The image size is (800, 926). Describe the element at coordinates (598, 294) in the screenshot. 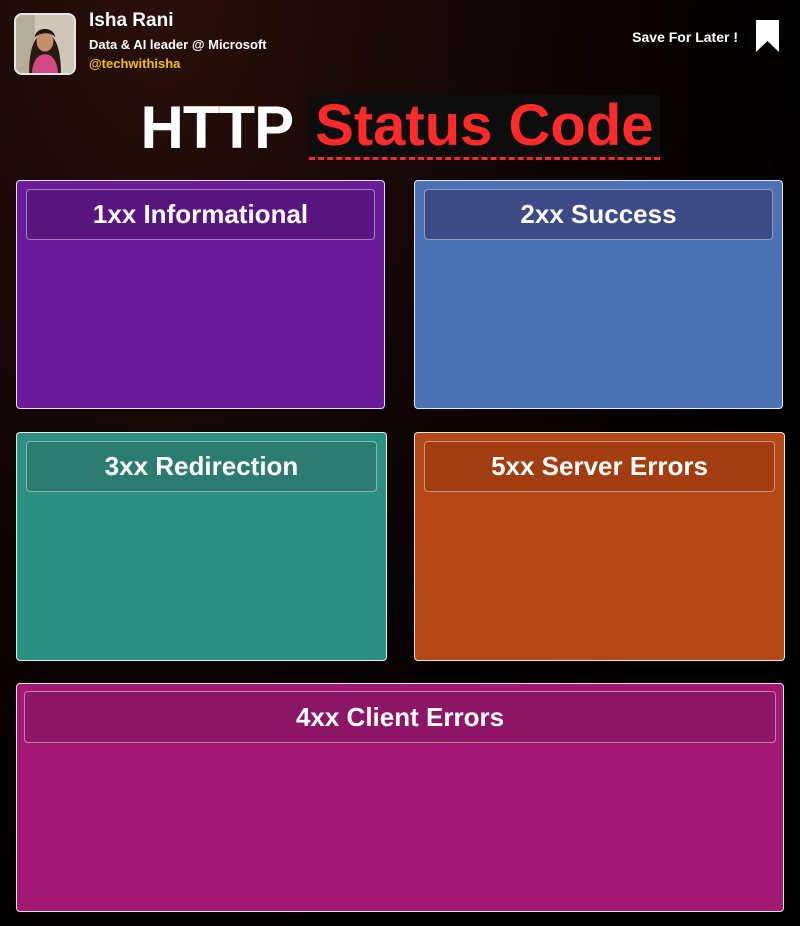

I see `card-2xx-success: 2xx Success` at that location.